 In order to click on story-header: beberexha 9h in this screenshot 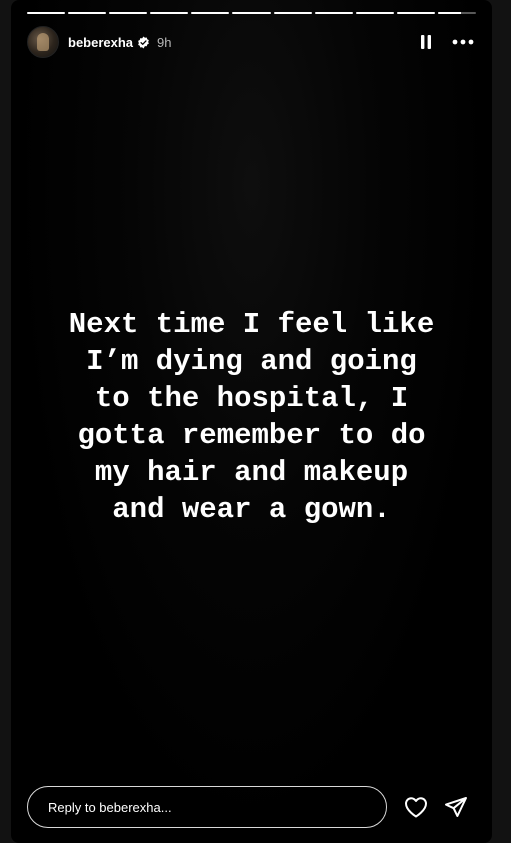, I will do `click(251, 42)`.